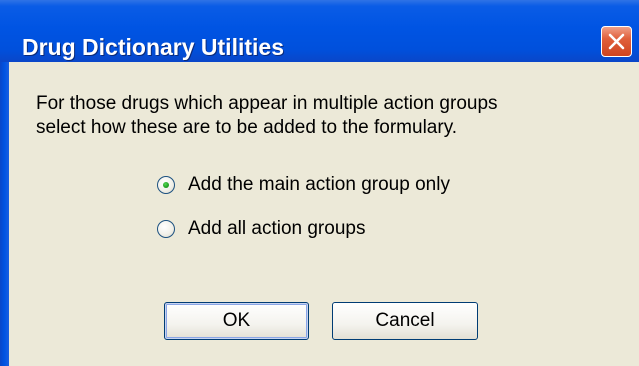  I want to click on cancel-button: Cancel, so click(405, 321).